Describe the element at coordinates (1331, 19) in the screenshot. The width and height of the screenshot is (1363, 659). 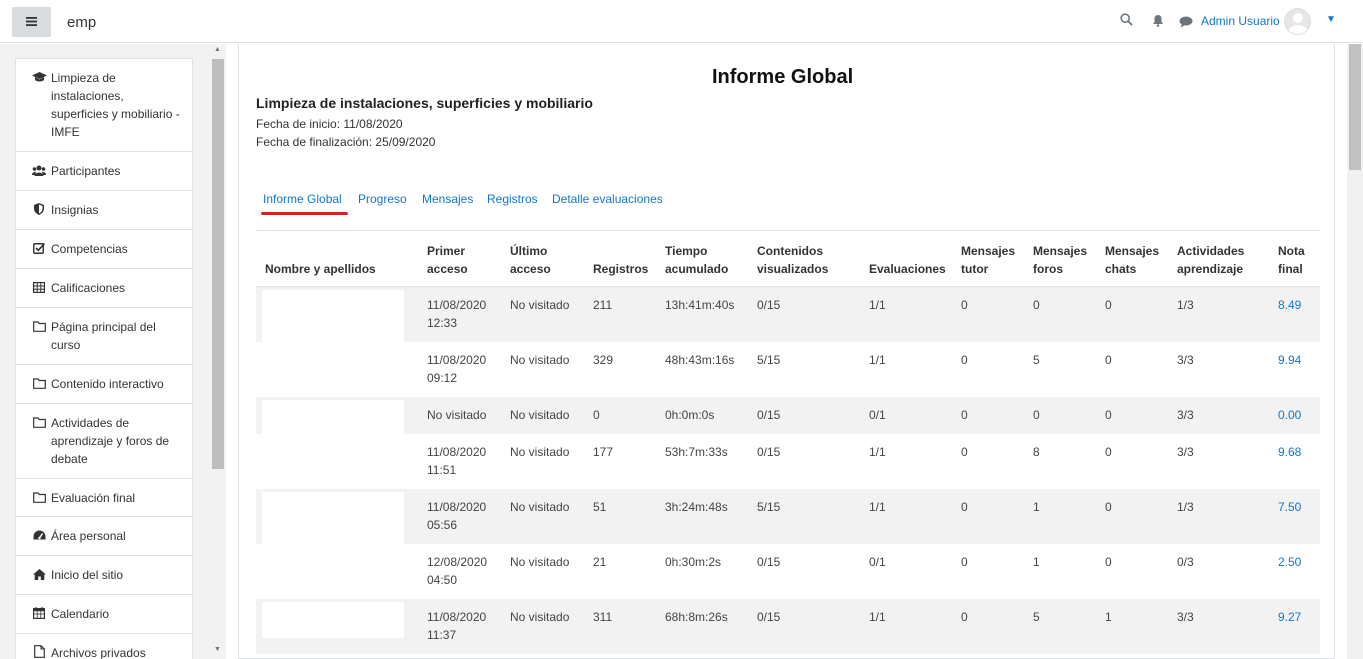
I see `chevron-down-icon: ▼` at that location.